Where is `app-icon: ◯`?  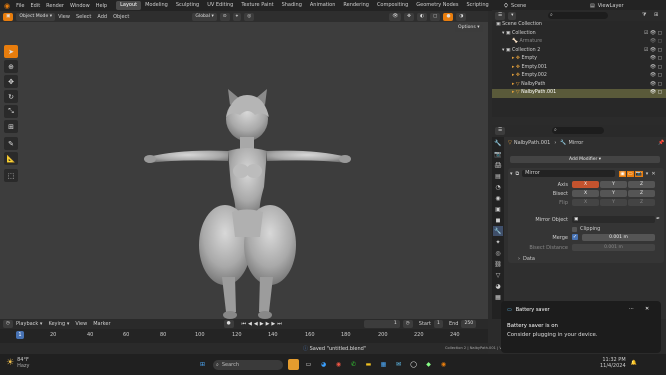 app-icon: ◯ is located at coordinates (413, 364).